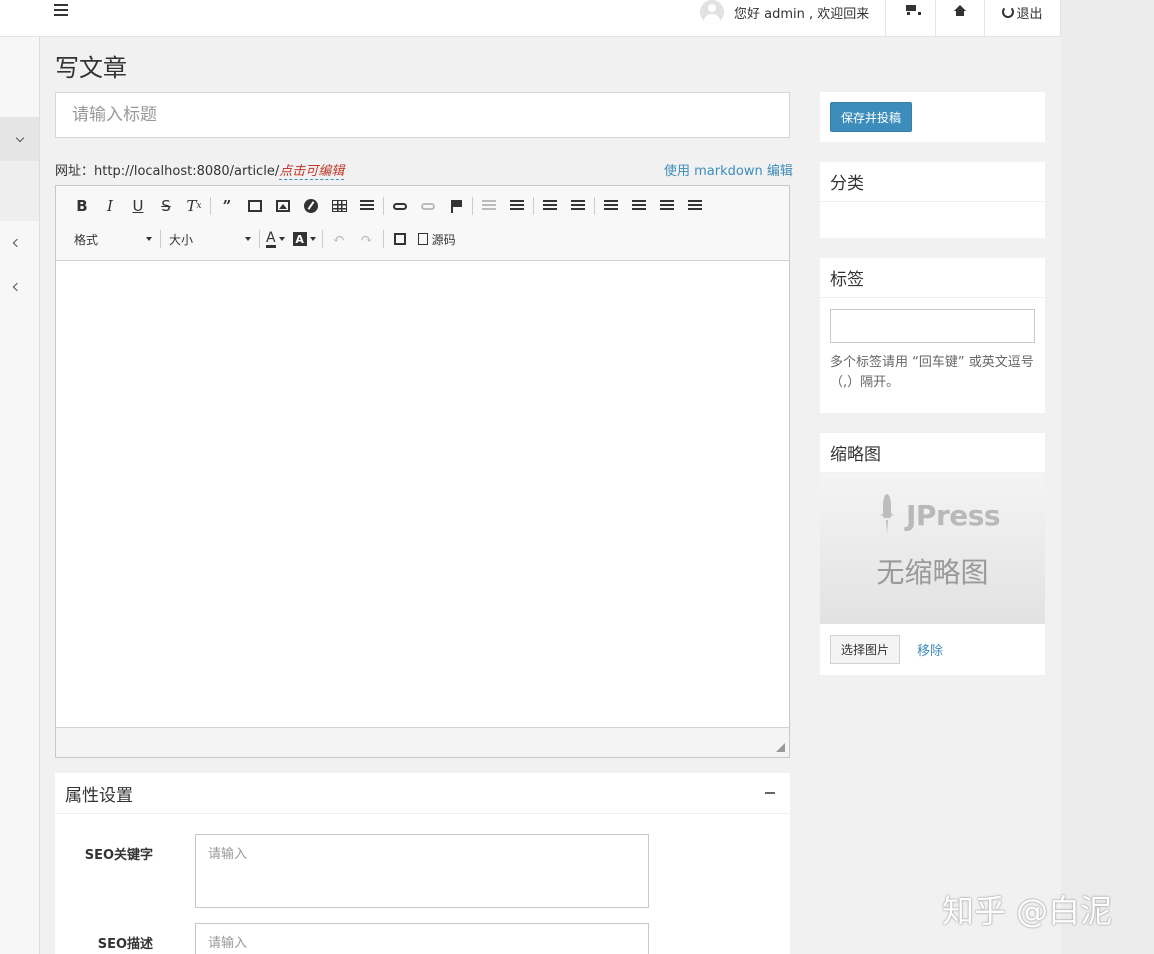 The width and height of the screenshot is (1154, 954). I want to click on align-left-button, so click(611, 206).